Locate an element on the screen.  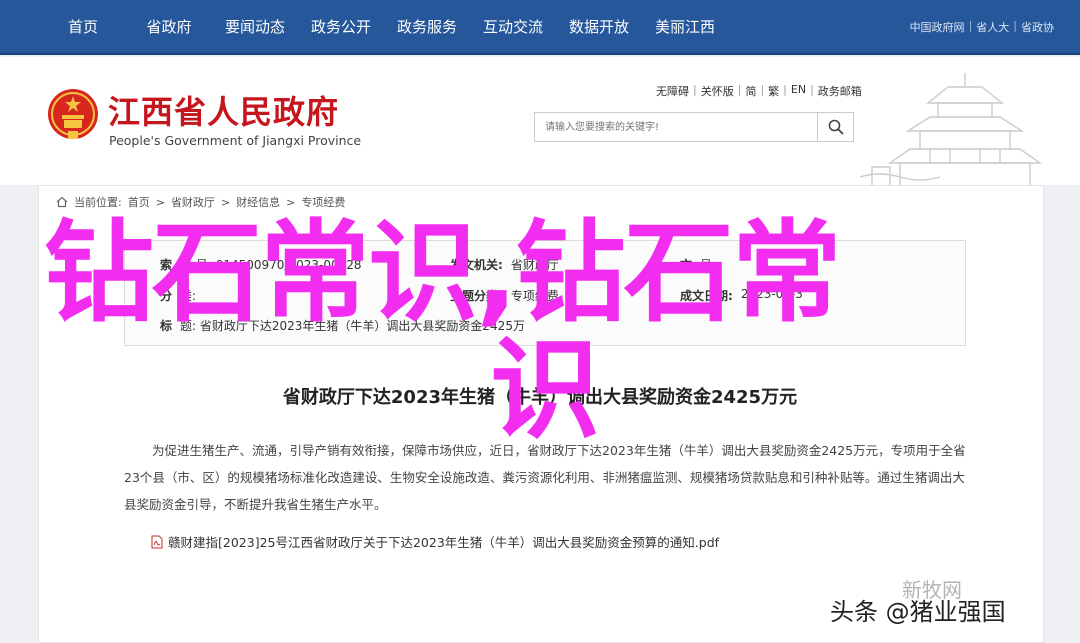
info-index: 索 引 号: 014500970/2023-00328 is located at coordinates (261, 264).